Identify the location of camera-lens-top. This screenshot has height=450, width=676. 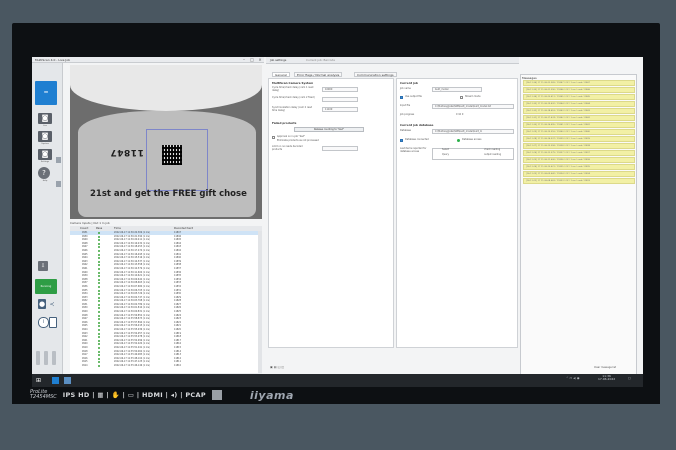
(166, 88).